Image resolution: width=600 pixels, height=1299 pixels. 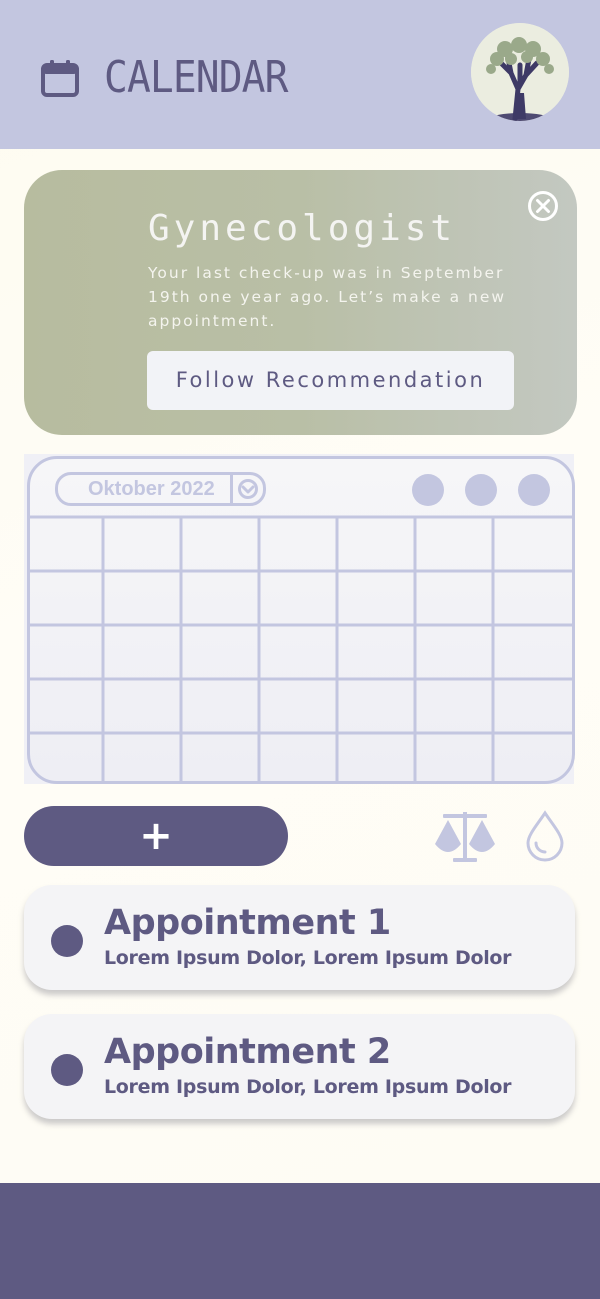 I want to click on page-title: CALENDAR, so click(x=196, y=77).